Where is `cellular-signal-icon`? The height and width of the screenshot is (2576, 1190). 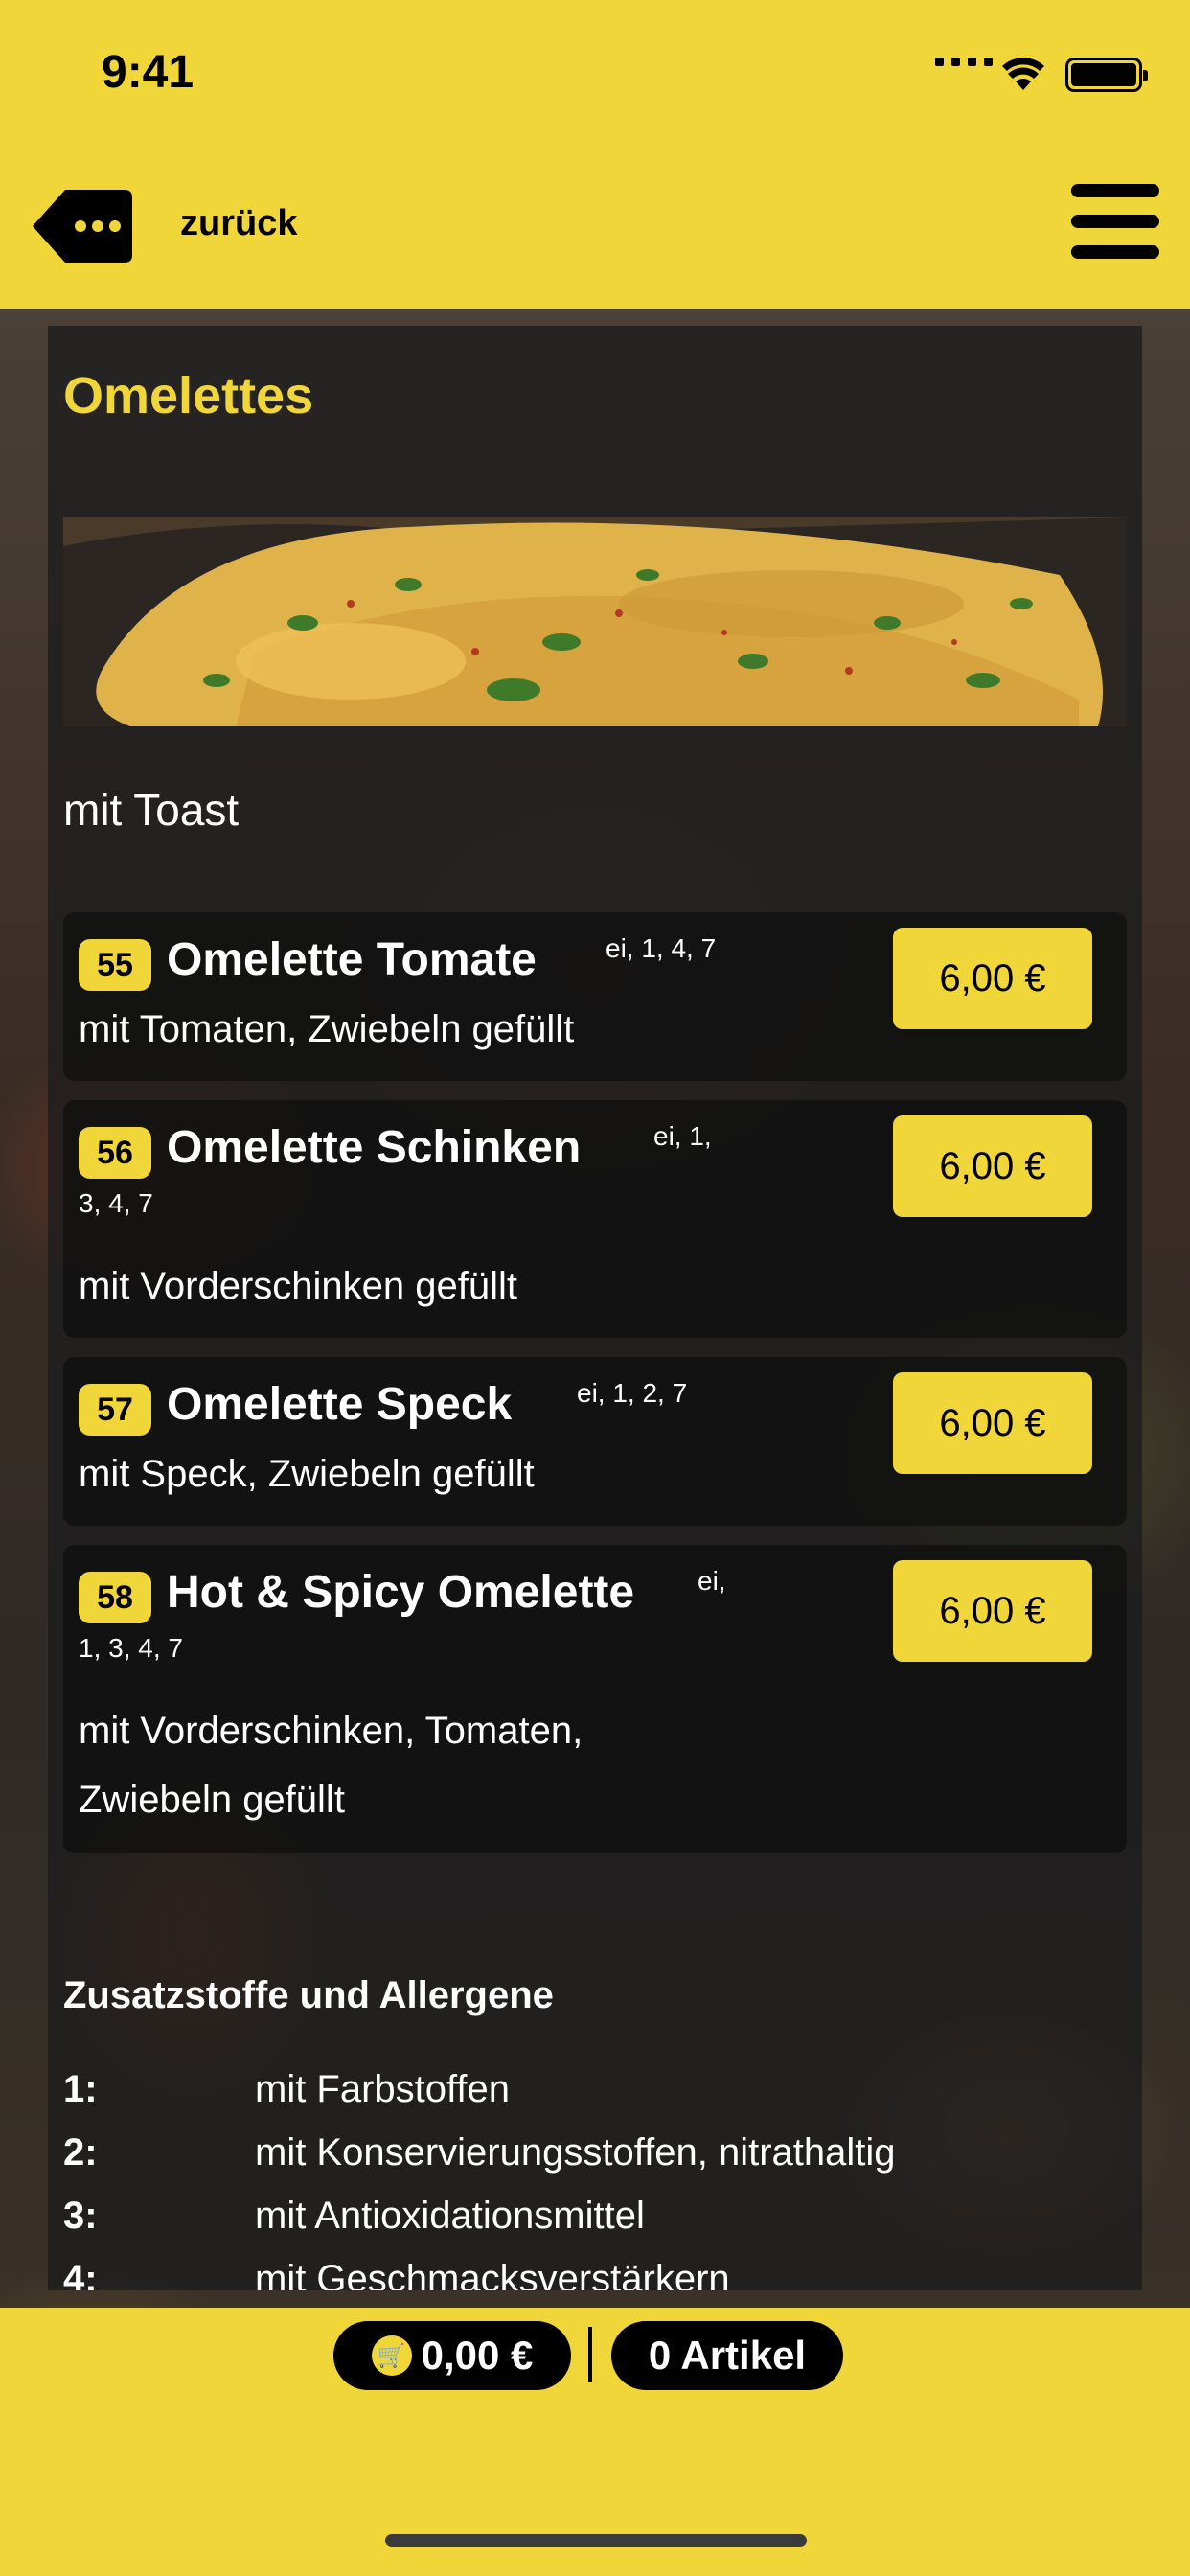
cellular-signal-icon is located at coordinates (964, 62).